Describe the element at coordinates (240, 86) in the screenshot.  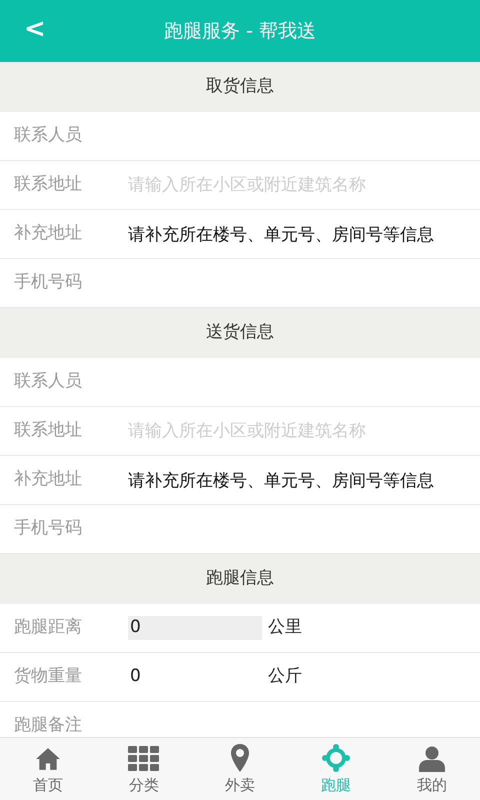
I see `section-title: 取货信息` at that location.